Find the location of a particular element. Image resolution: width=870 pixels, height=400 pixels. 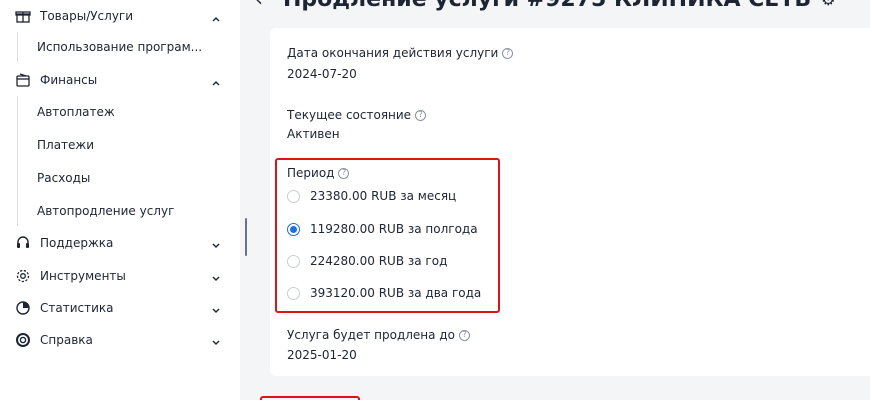

sidebar-group-support: Поддержка is located at coordinates (120, 243).